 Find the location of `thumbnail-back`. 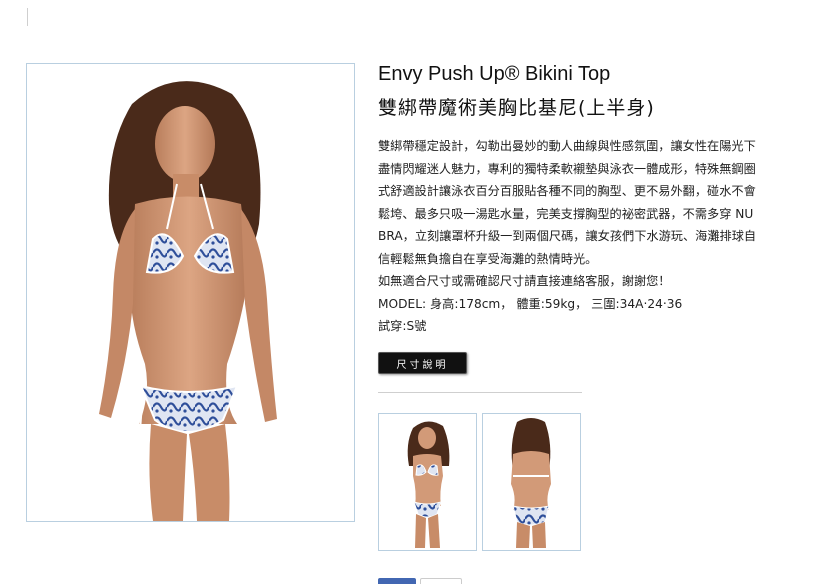

thumbnail-back is located at coordinates (531, 482).